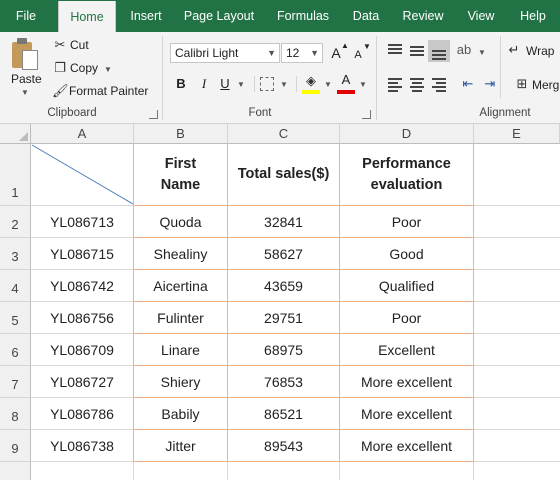 This screenshot has width=560, height=480. What do you see at coordinates (283, 381) in the screenshot?
I see `cell-total-sales: 76853` at bounding box center [283, 381].